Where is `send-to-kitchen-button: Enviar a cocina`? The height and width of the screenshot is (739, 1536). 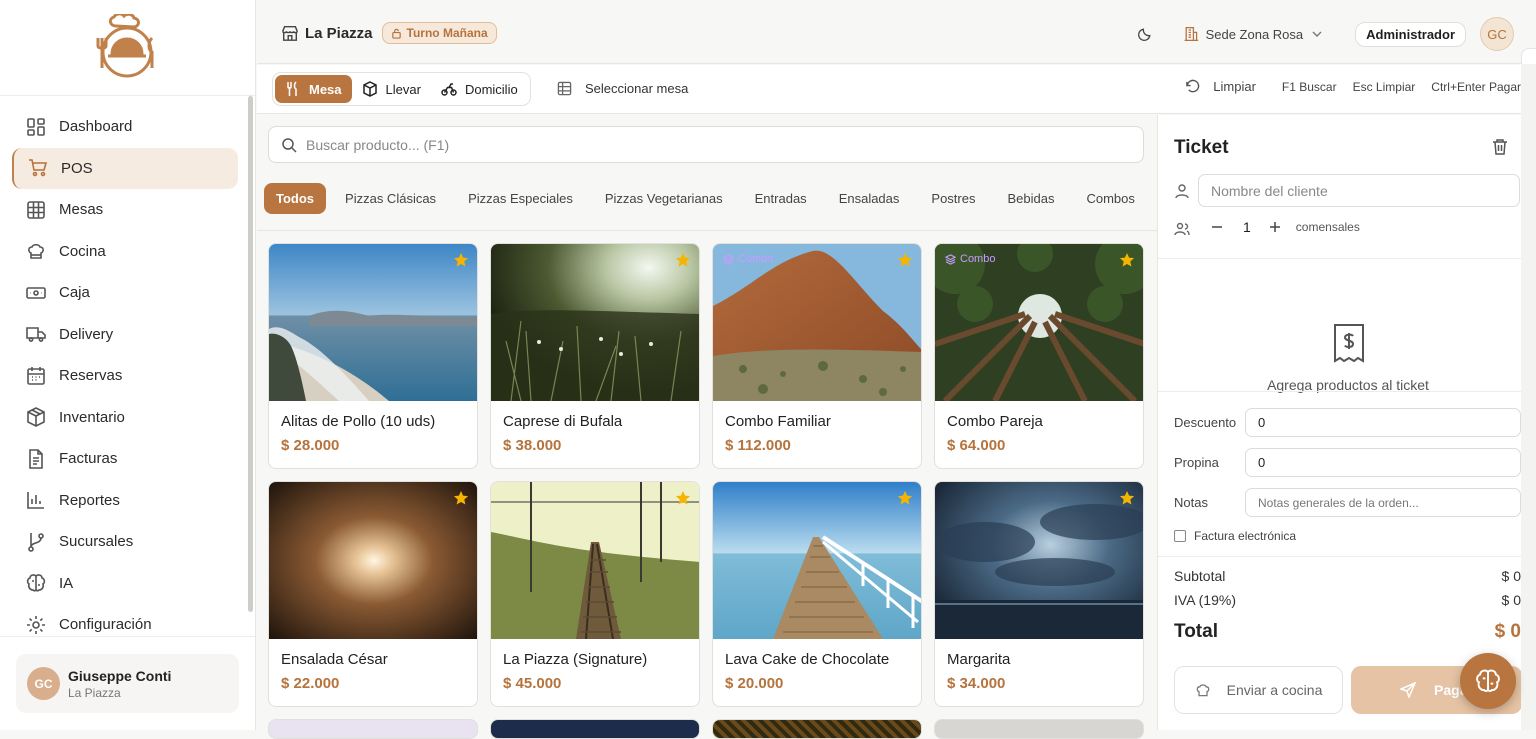 send-to-kitchen-button: Enviar a cocina is located at coordinates (1258, 690).